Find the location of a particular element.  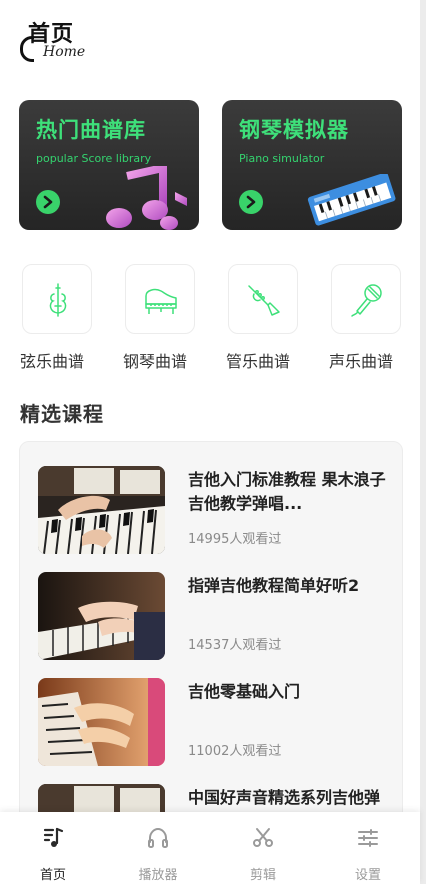

score-icon is located at coordinates (53, 837).